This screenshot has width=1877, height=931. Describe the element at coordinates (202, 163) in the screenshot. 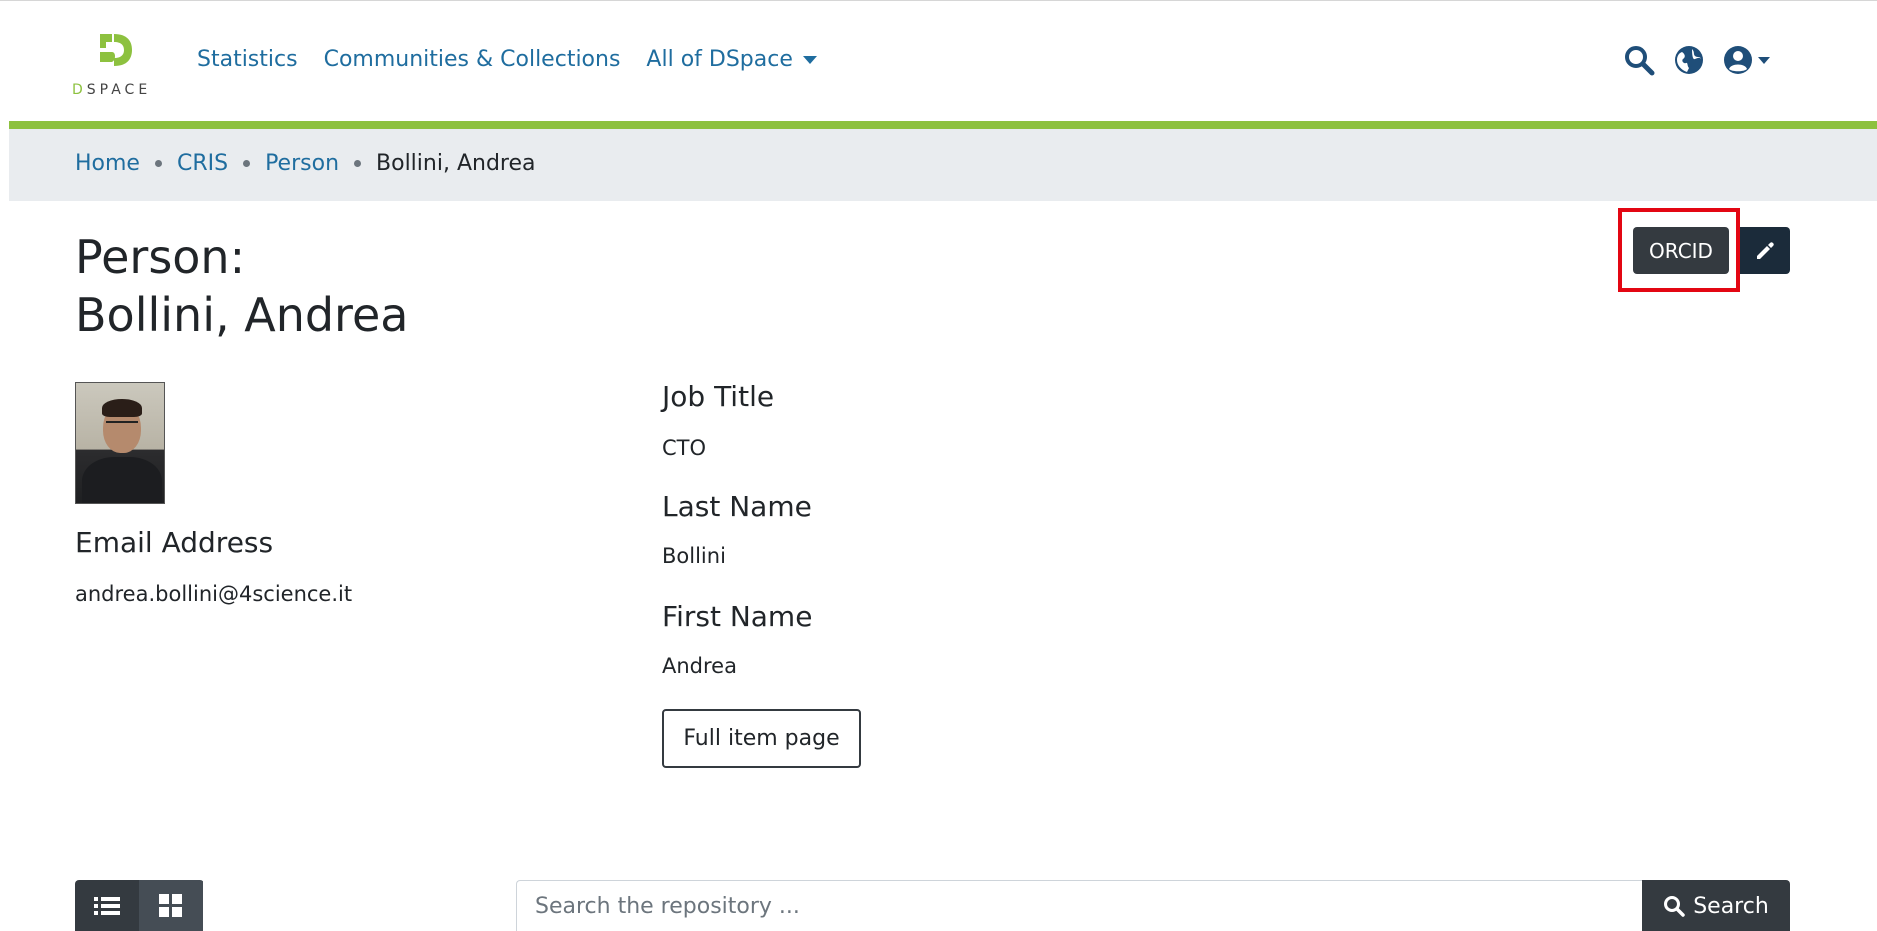

I see `breadcrumb-cris: CRIS` at that location.